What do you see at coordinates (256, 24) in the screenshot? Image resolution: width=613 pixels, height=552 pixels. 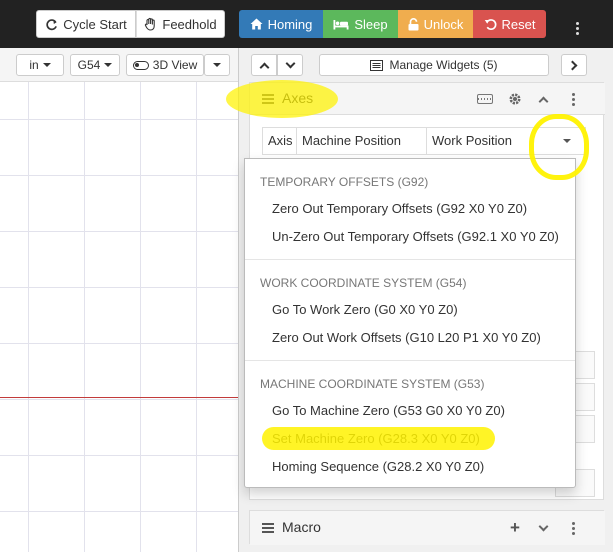 I see `home-icon` at bounding box center [256, 24].